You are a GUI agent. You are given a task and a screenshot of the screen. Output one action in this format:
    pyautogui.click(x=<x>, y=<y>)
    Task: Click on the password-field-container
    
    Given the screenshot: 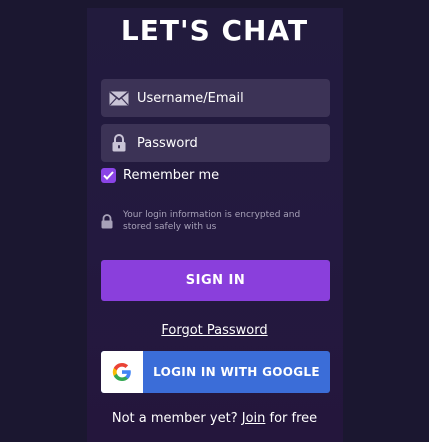 What is the action you would take?
    pyautogui.click(x=215, y=143)
    